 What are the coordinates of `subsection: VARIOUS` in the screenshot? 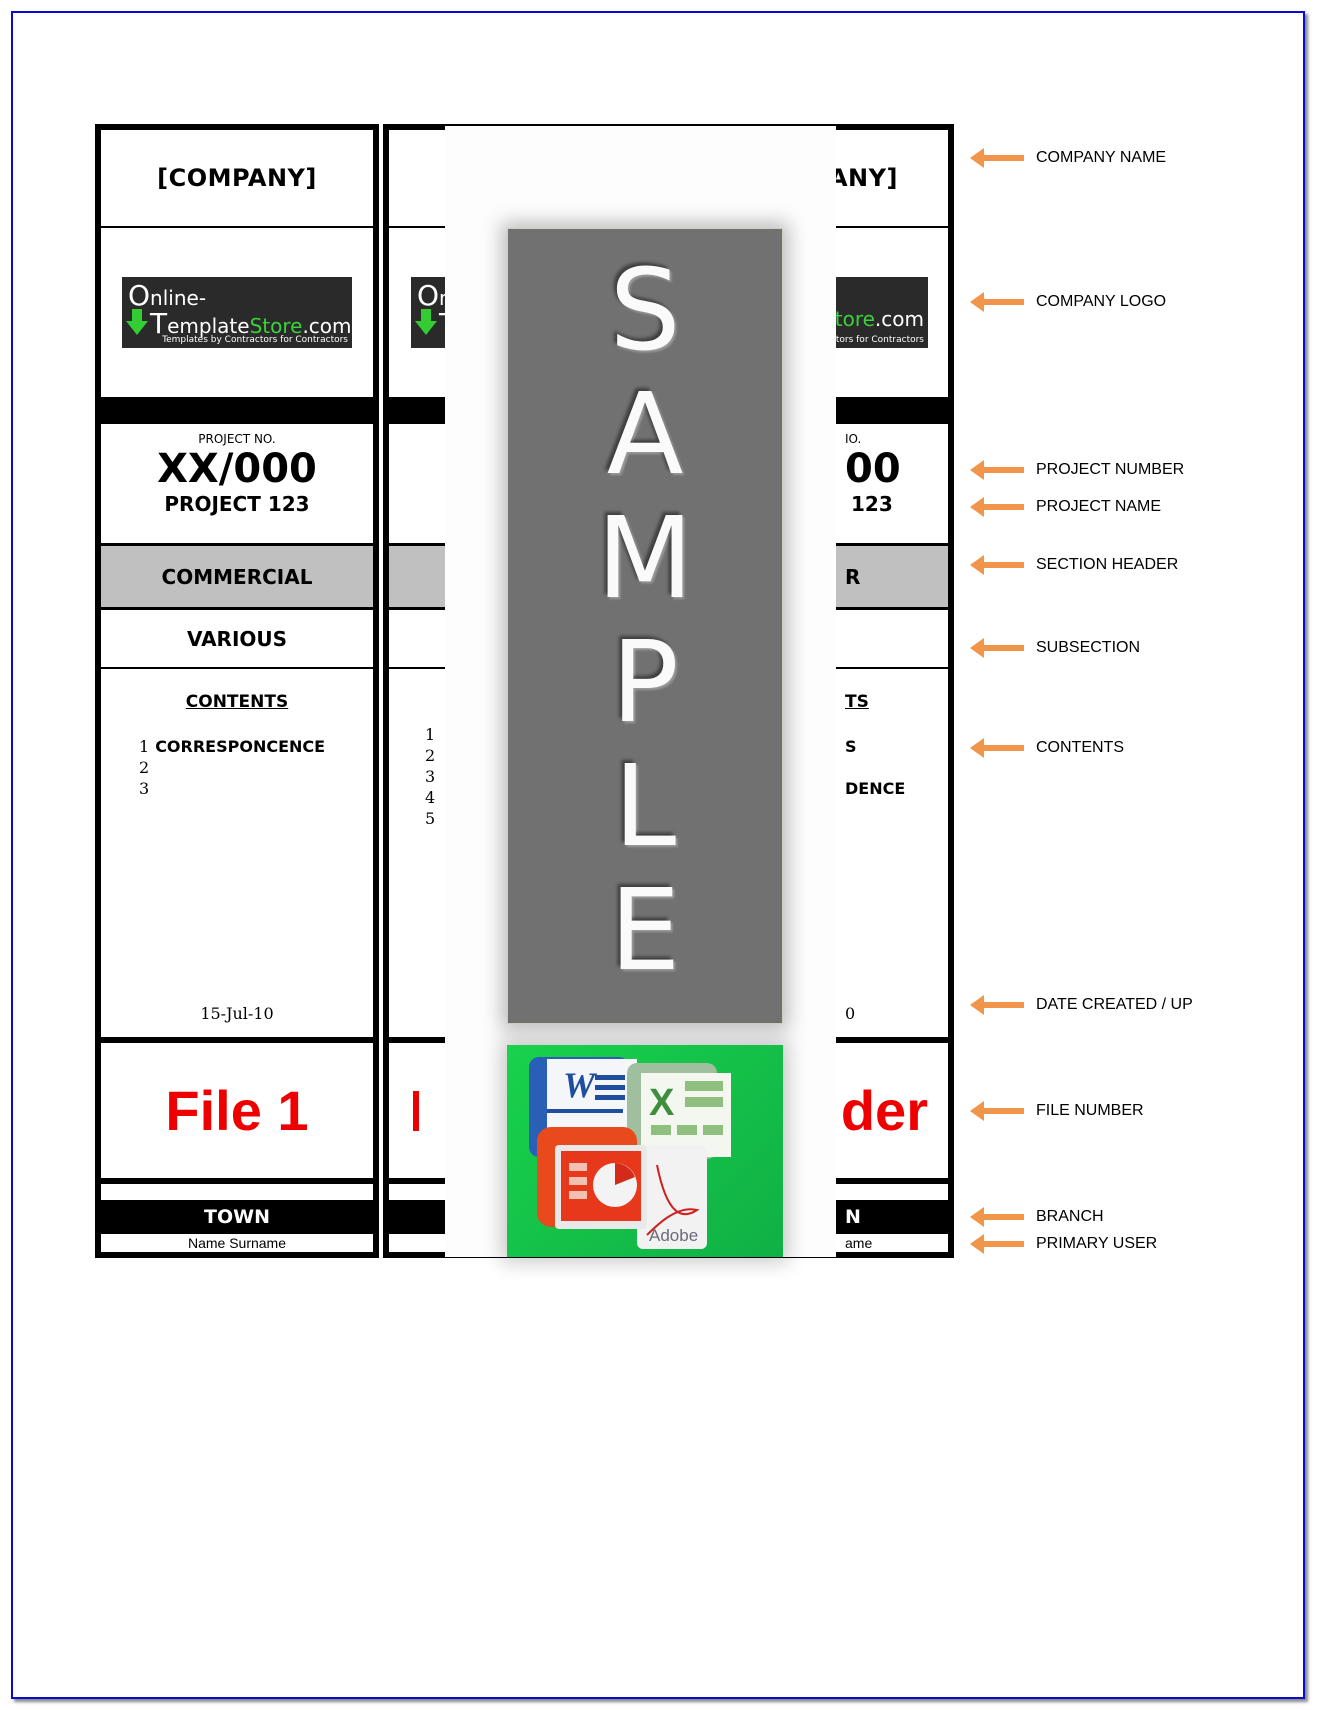 It's located at (237, 638).